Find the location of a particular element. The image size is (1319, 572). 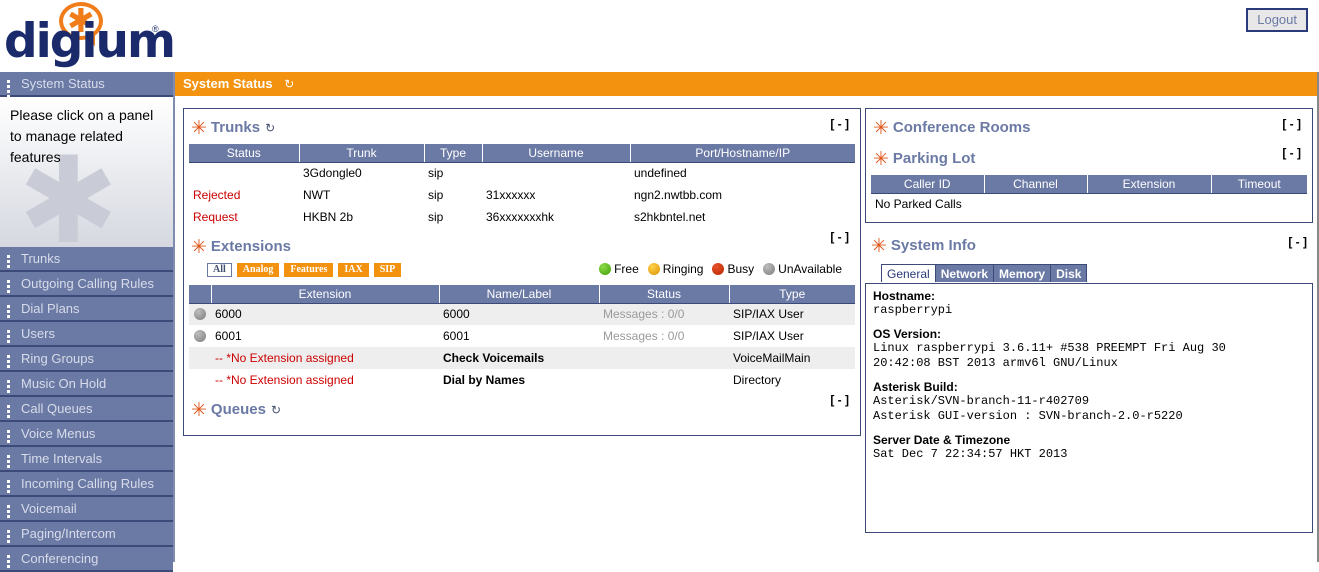

trunk-host: undefined is located at coordinates (660, 173).